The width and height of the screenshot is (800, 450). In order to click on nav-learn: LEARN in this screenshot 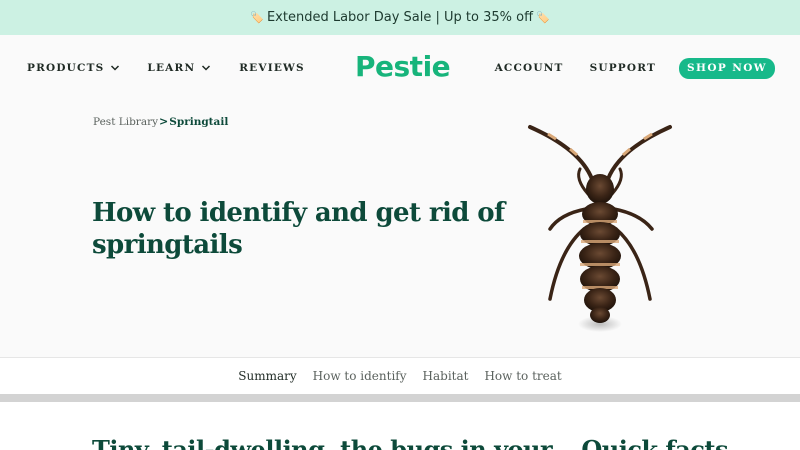, I will do `click(179, 68)`.